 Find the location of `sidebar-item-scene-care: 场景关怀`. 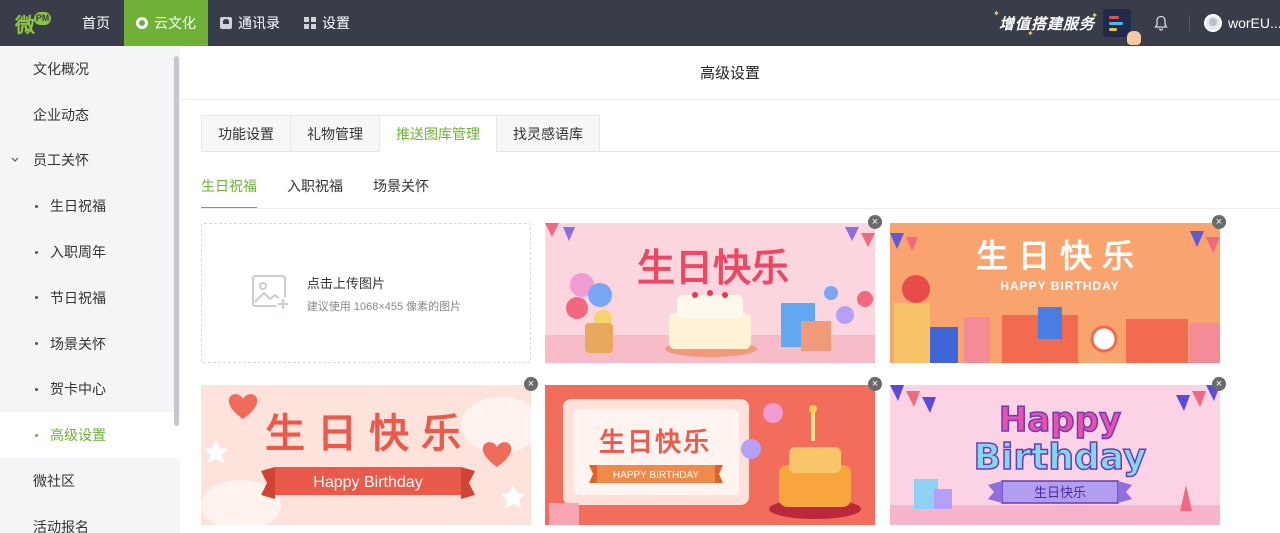

sidebar-item-scene-care: 场景关怀 is located at coordinates (90, 344).